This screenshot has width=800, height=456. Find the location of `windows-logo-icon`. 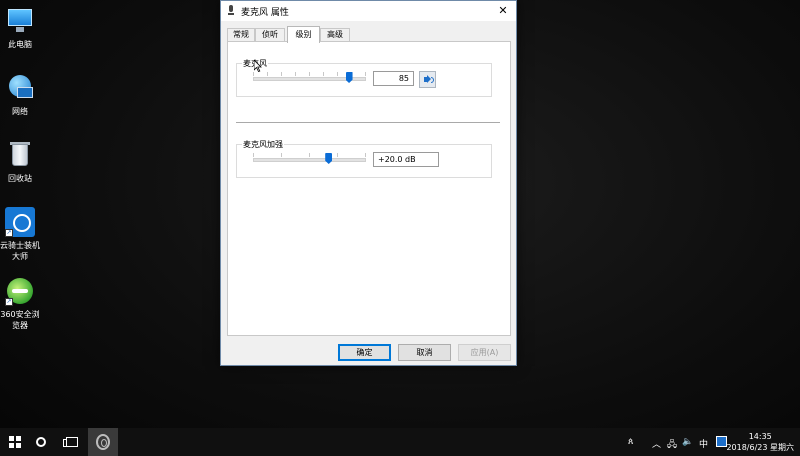

windows-logo-icon is located at coordinates (15, 442).